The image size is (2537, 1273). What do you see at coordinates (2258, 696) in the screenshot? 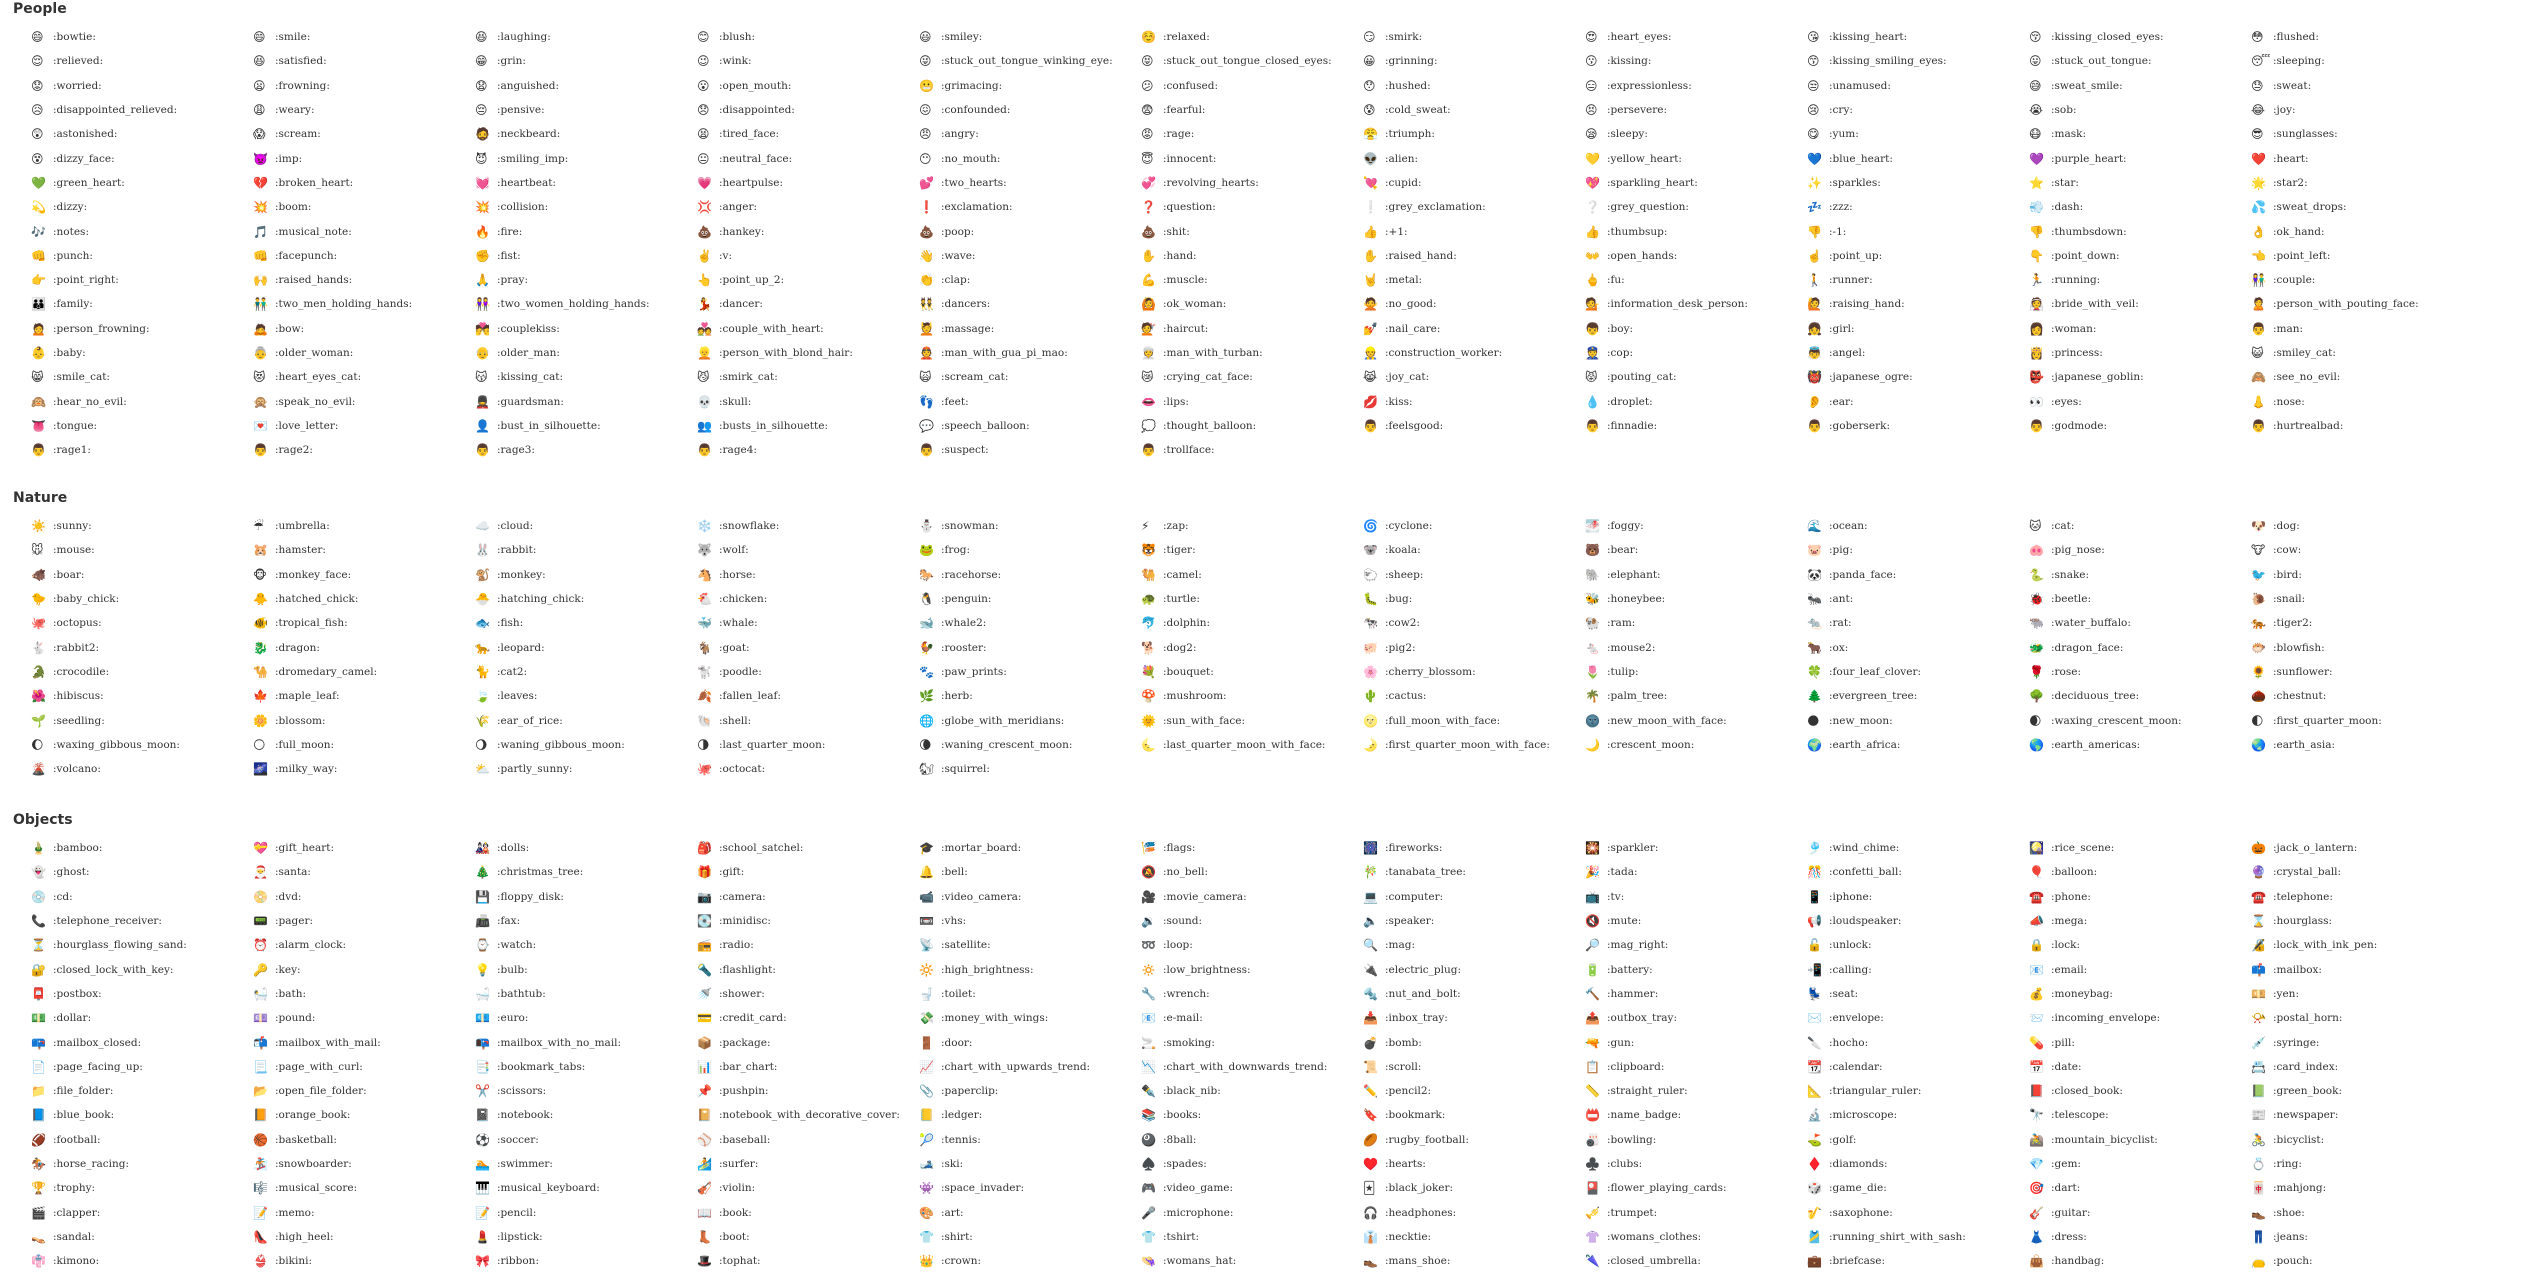
I see `emoji-icon: 🌰` at bounding box center [2258, 696].